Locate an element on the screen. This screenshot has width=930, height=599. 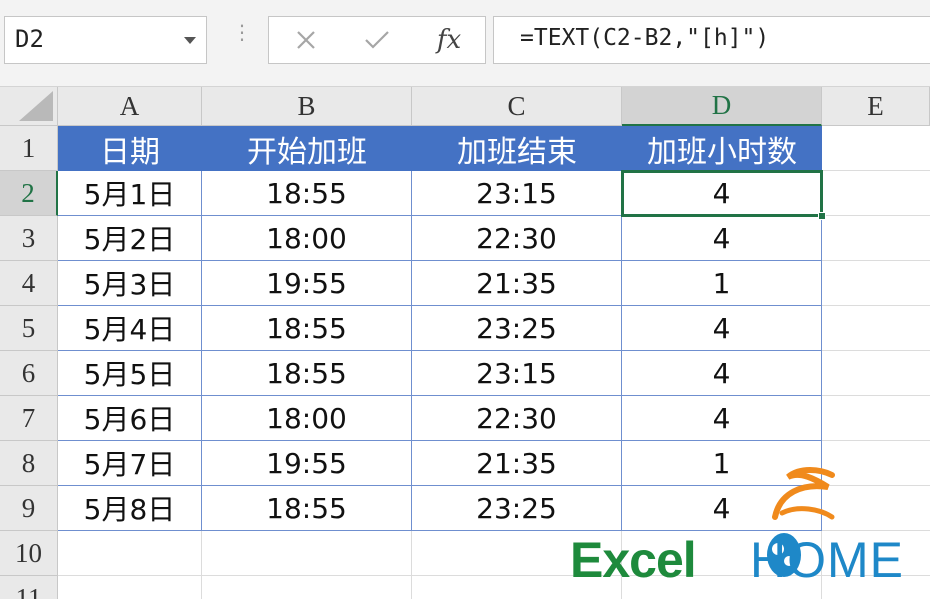
logo-text-home: HOME is located at coordinates (827, 560).